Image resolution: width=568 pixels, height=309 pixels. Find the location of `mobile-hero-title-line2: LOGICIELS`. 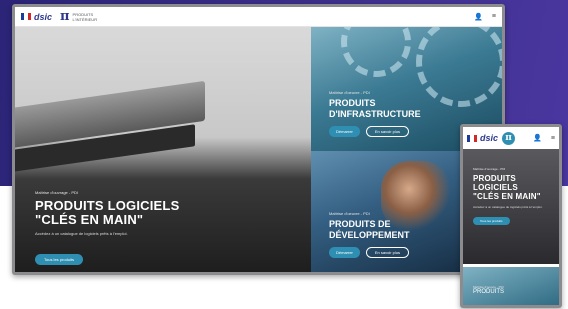

mobile-hero-title-line2: LOGICIELS is located at coordinates (495, 187).